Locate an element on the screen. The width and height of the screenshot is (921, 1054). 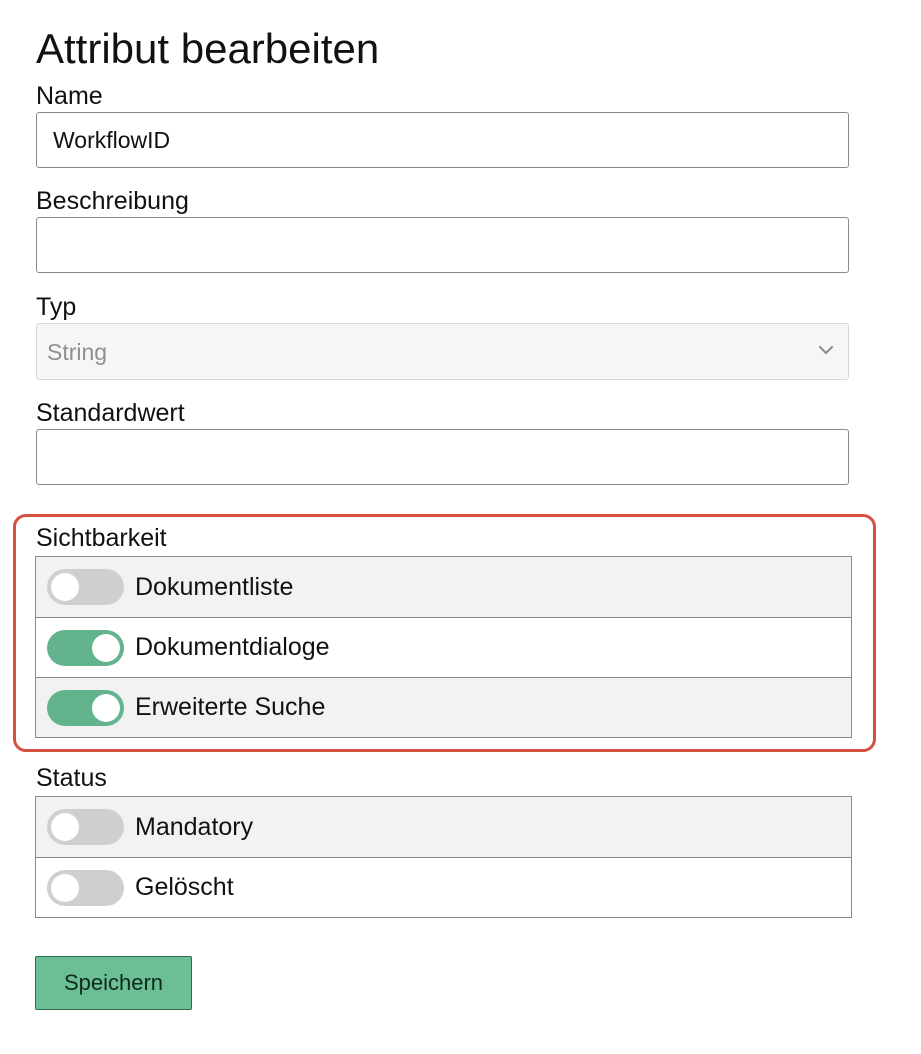
default-value-input is located at coordinates (442, 457).